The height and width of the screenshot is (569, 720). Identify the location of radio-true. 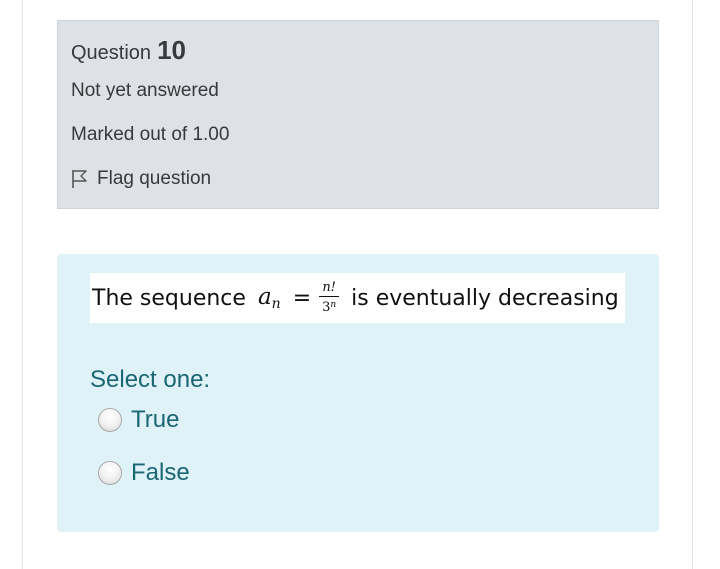
(110, 420).